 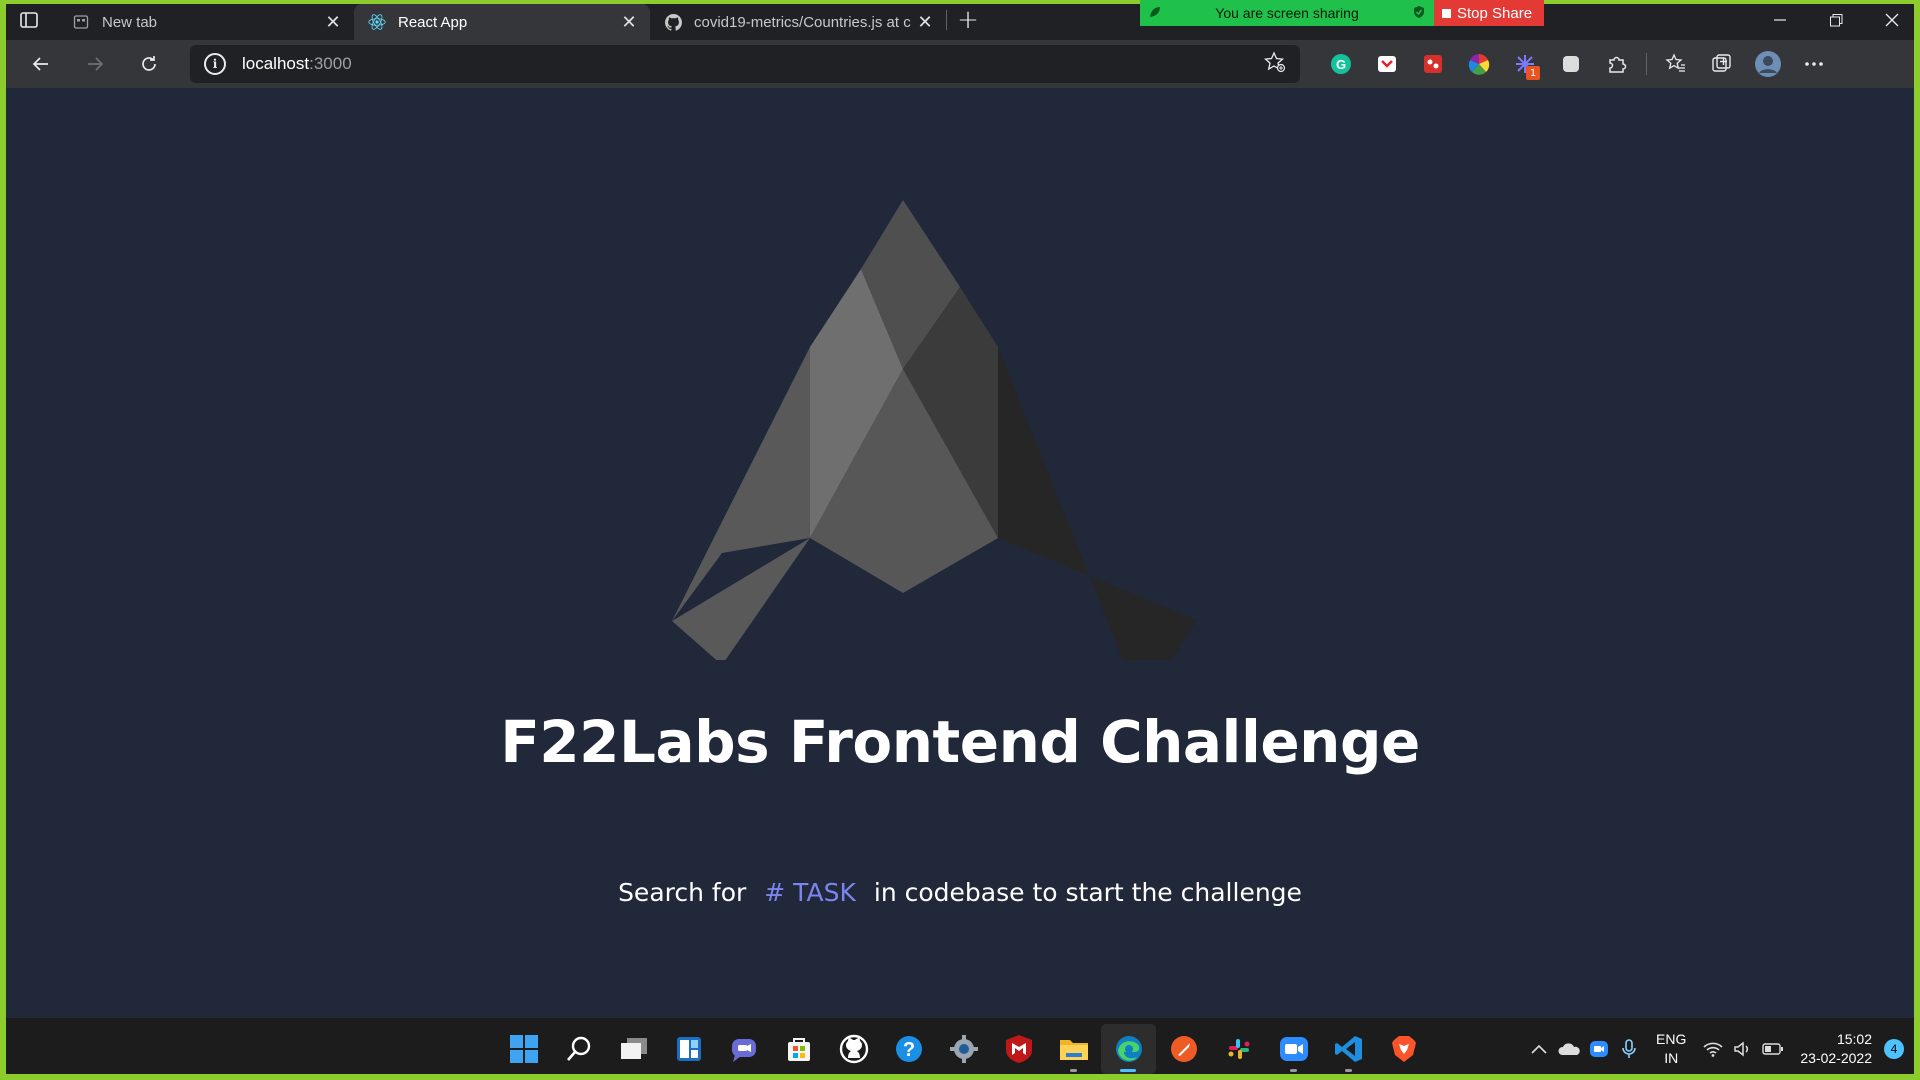 I want to click on search-icon, so click(x=578, y=1049).